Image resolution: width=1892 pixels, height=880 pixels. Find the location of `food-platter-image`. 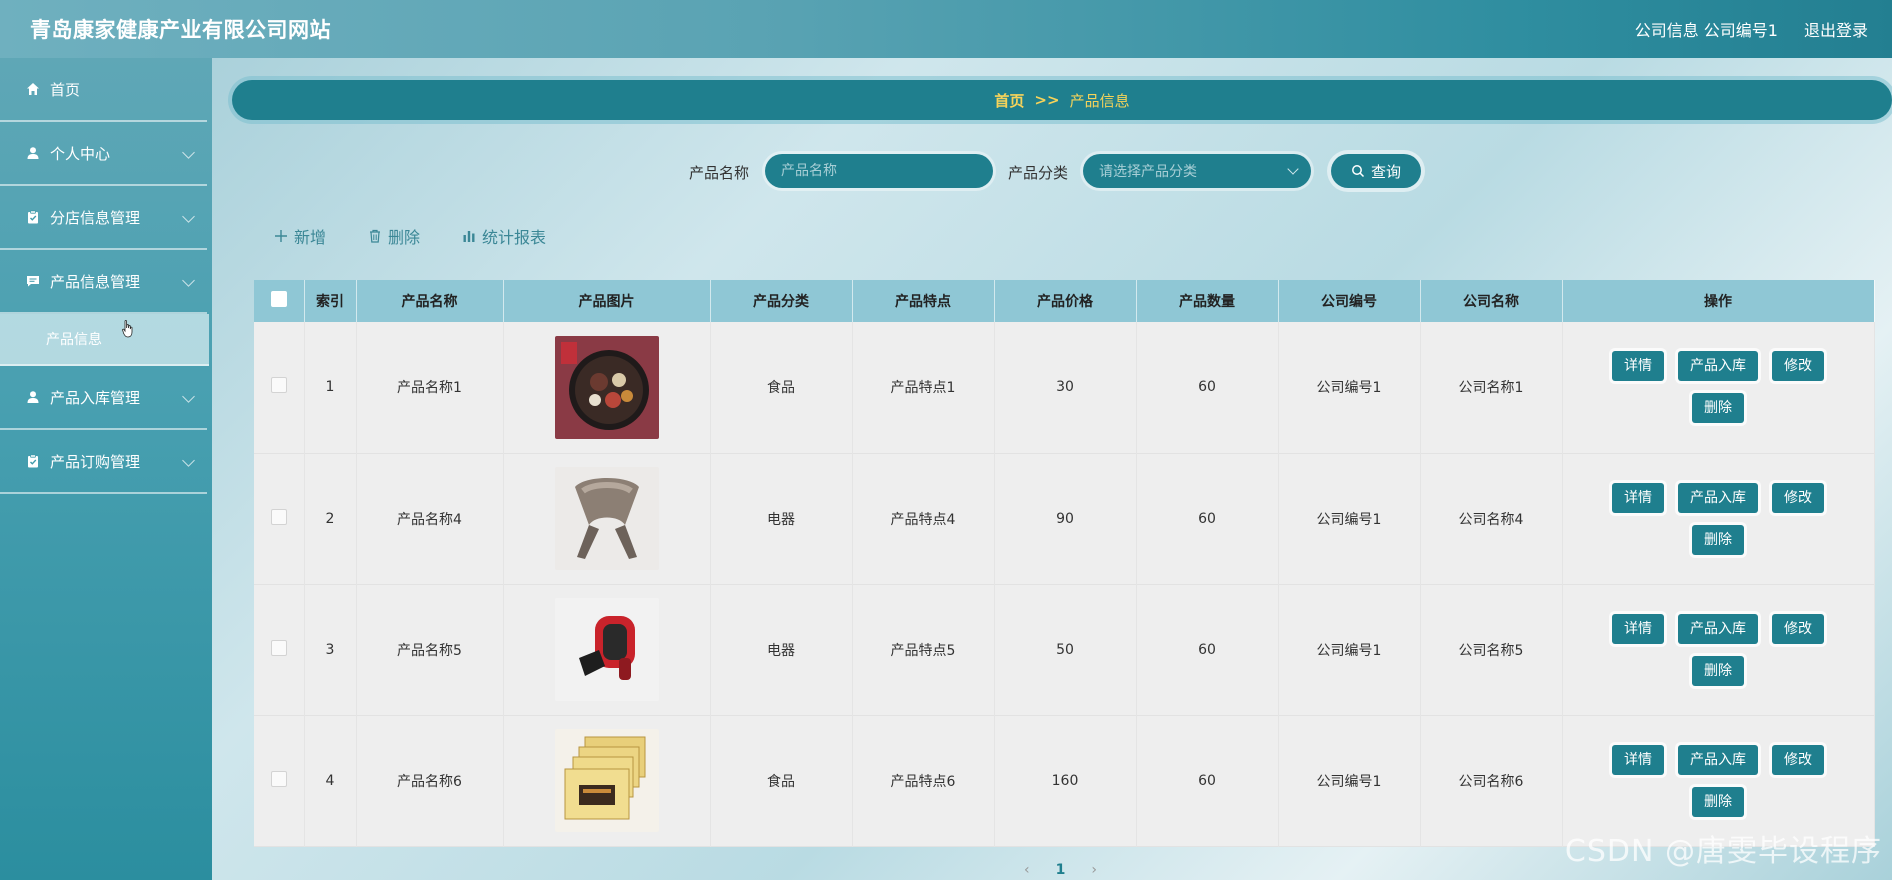

food-platter-image is located at coordinates (606, 387).